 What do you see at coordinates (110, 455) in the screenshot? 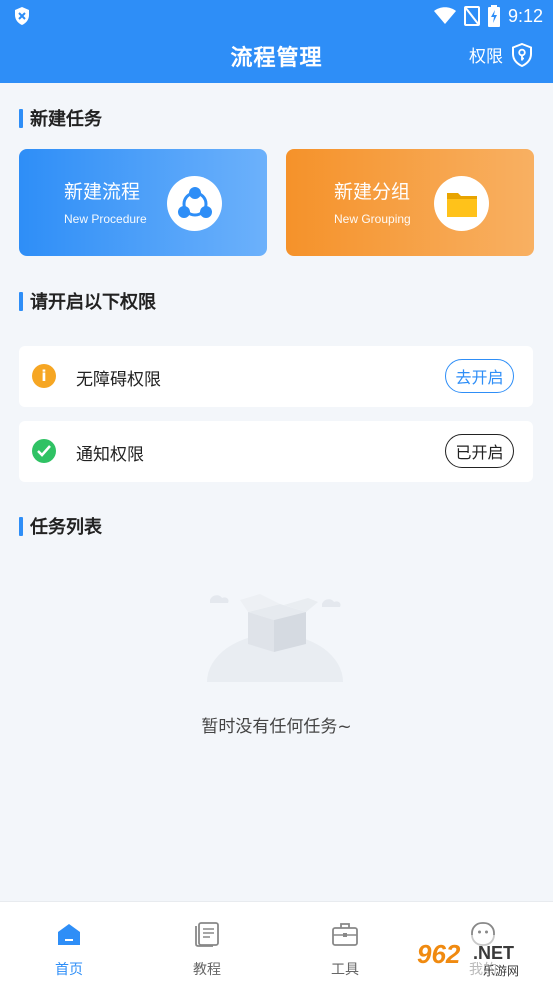
I see `permission-label: 通知权限` at bounding box center [110, 455].